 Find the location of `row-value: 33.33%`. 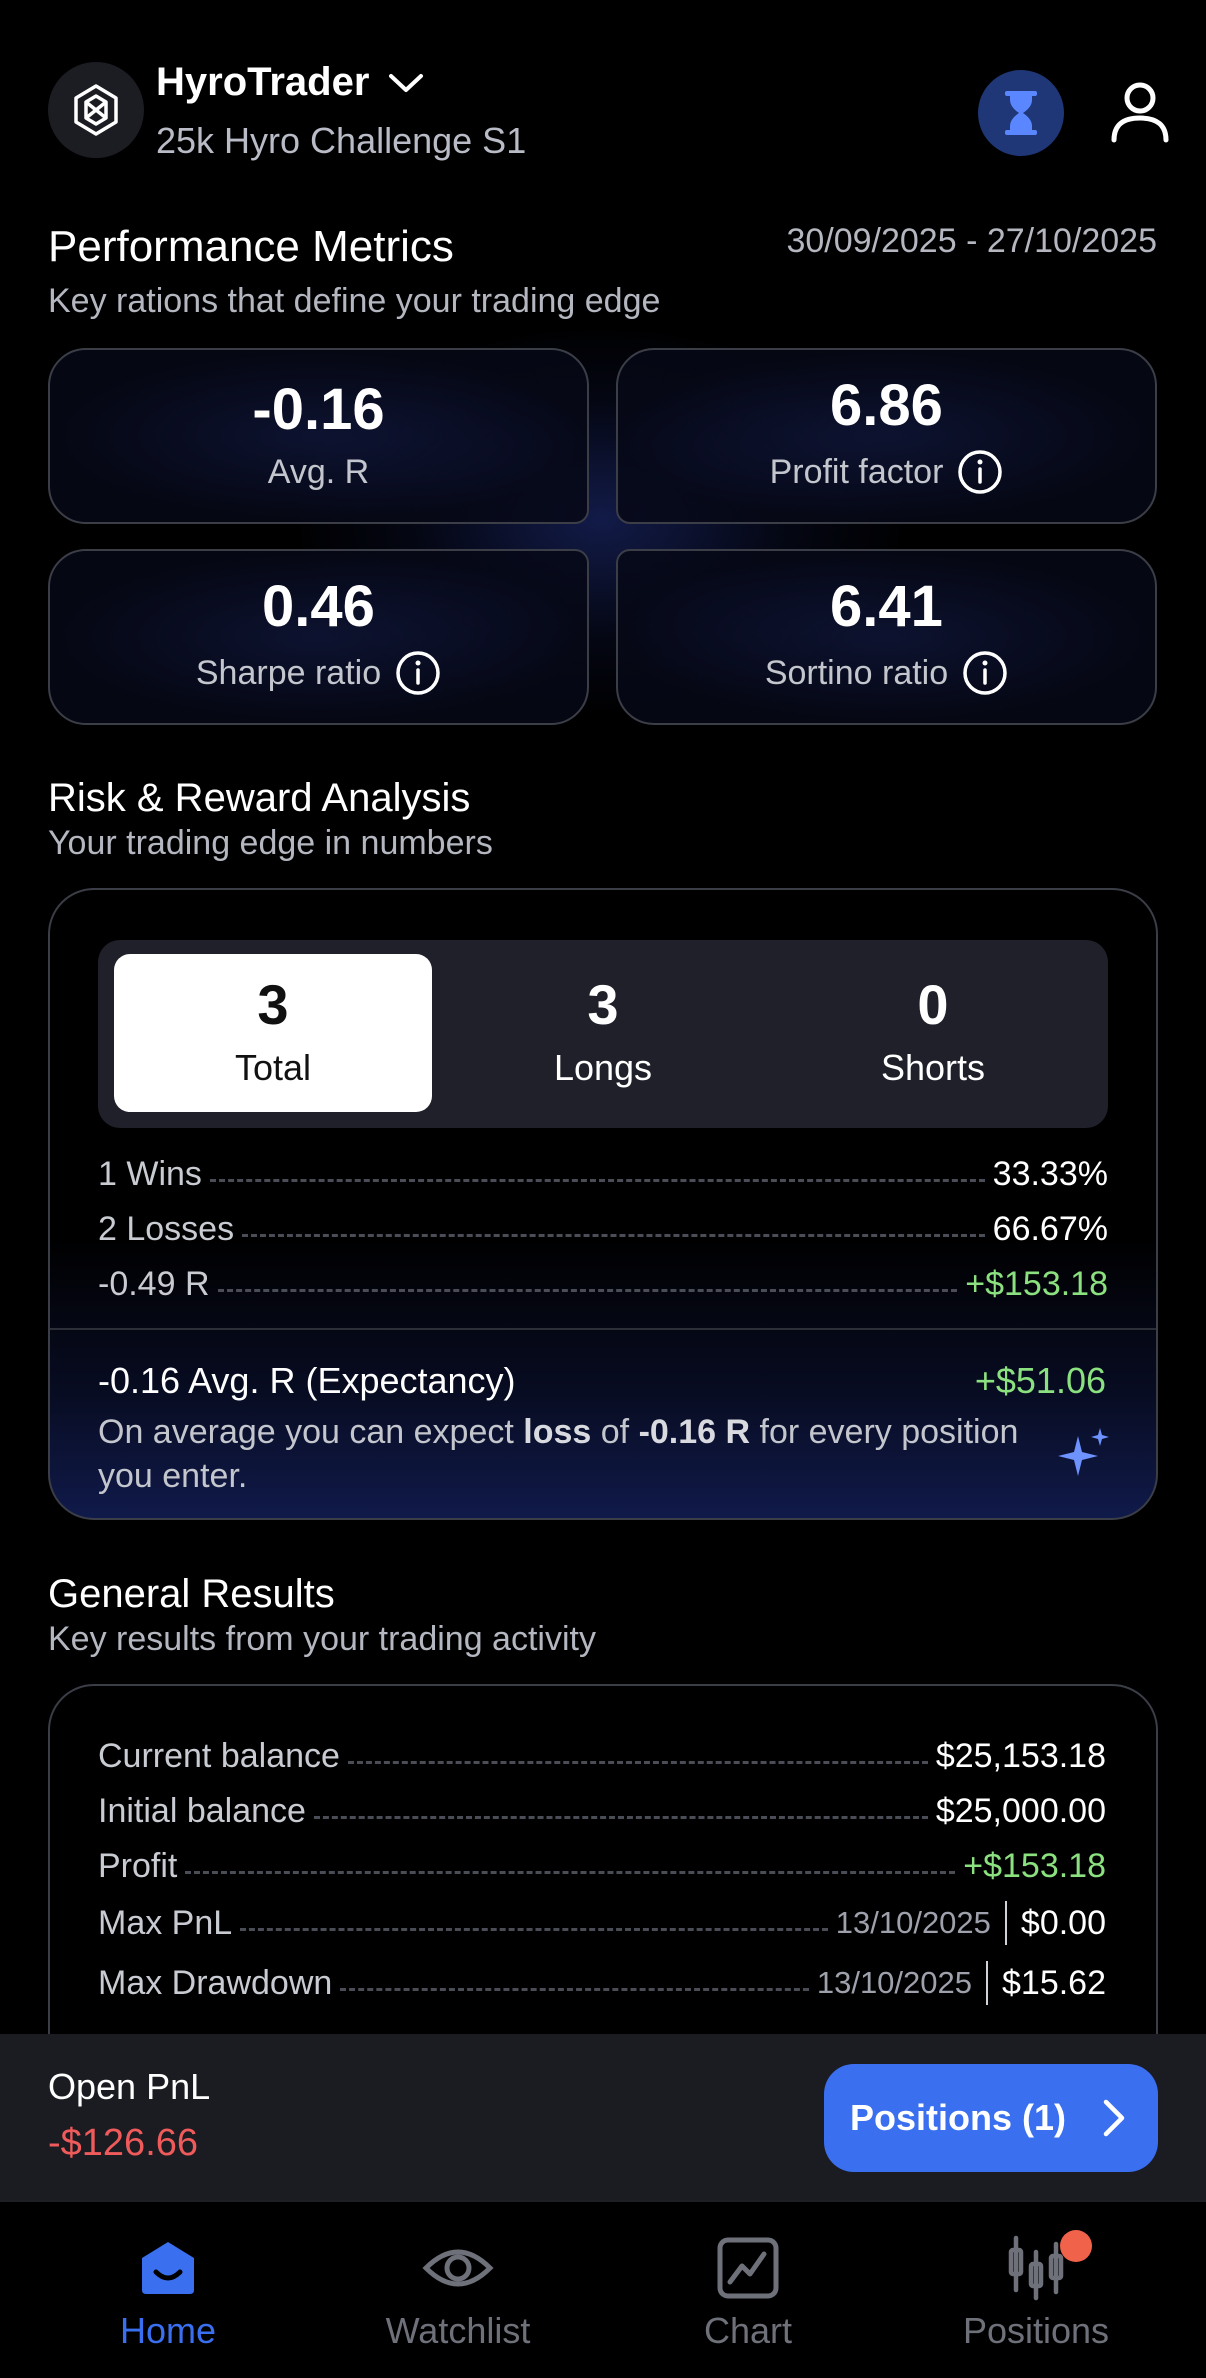

row-value: 33.33% is located at coordinates (1050, 1173).